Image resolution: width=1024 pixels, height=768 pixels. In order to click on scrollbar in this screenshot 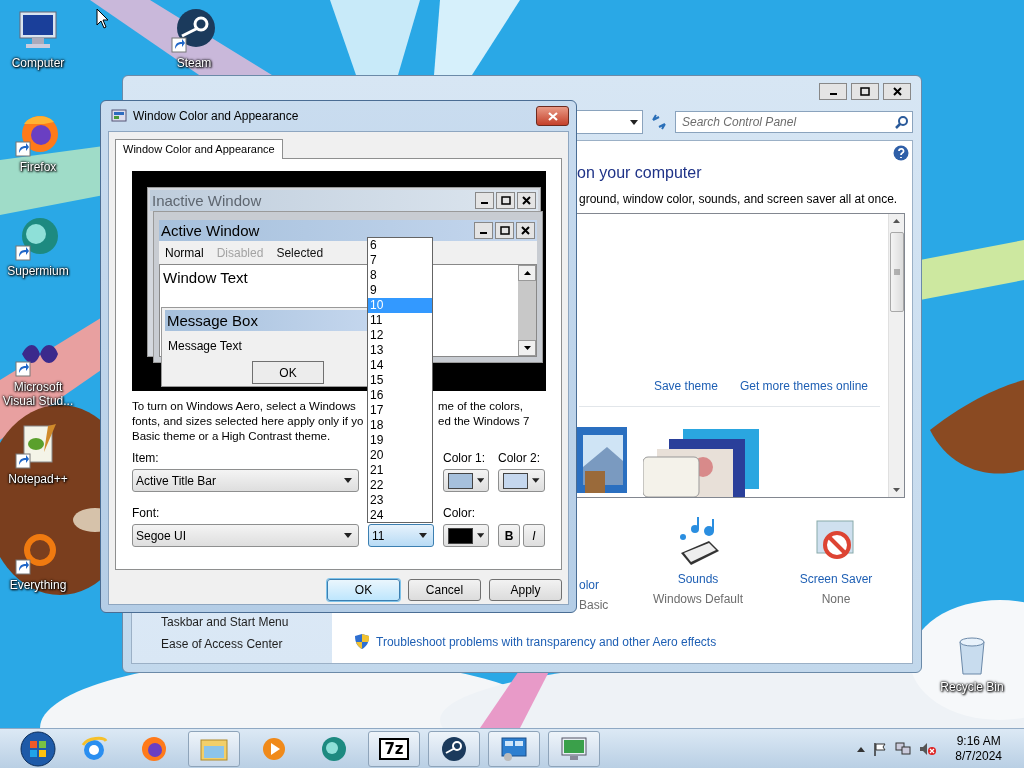, I will do `click(896, 355)`.